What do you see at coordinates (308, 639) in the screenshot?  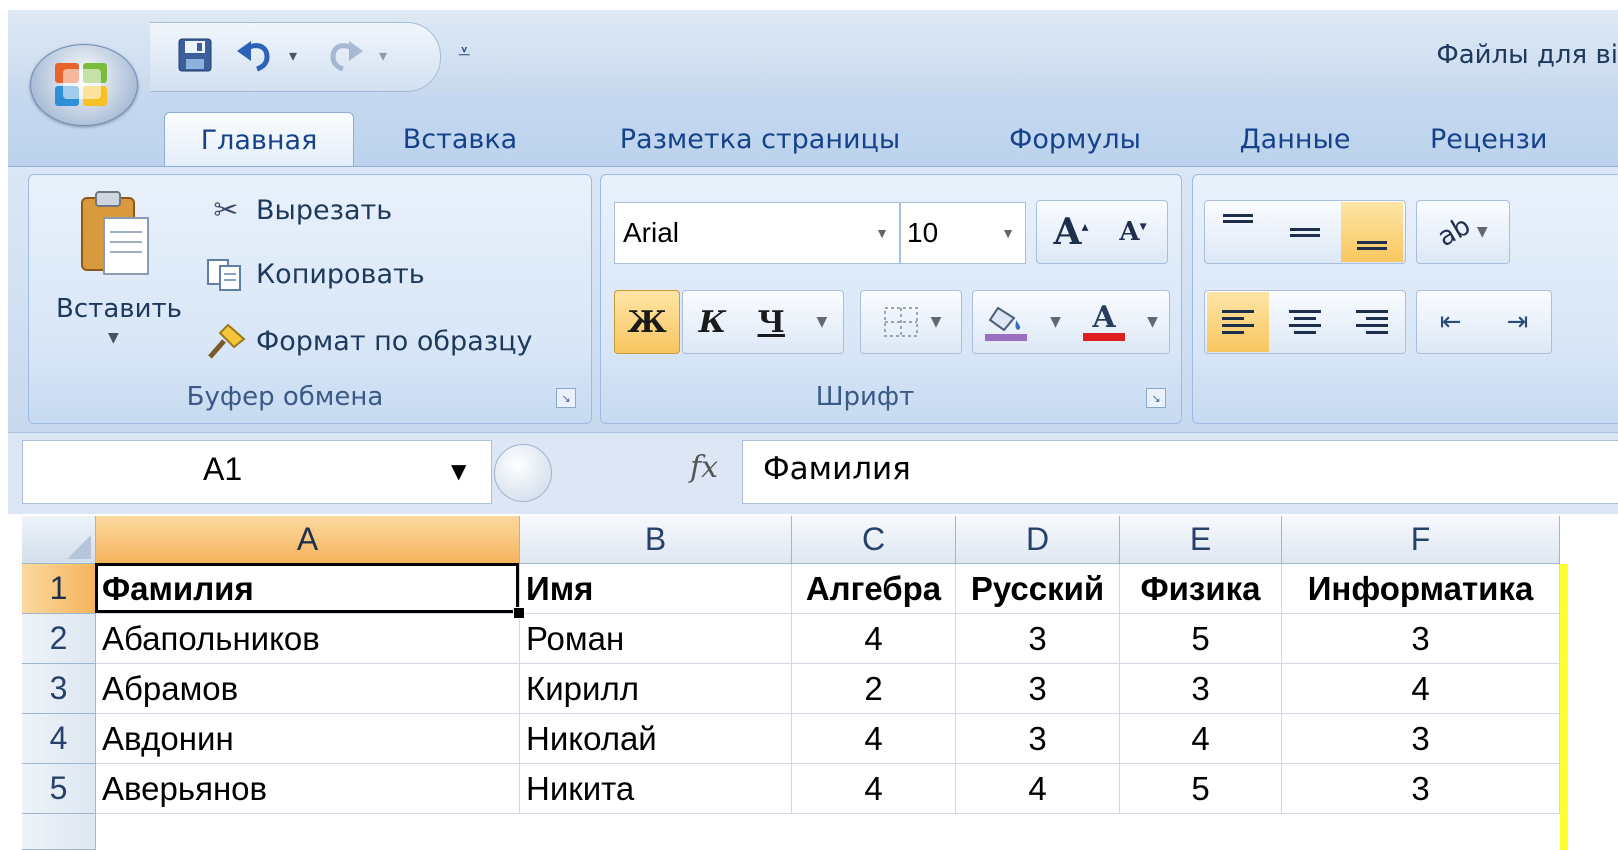 I see `cell-a2: Абапольников` at bounding box center [308, 639].